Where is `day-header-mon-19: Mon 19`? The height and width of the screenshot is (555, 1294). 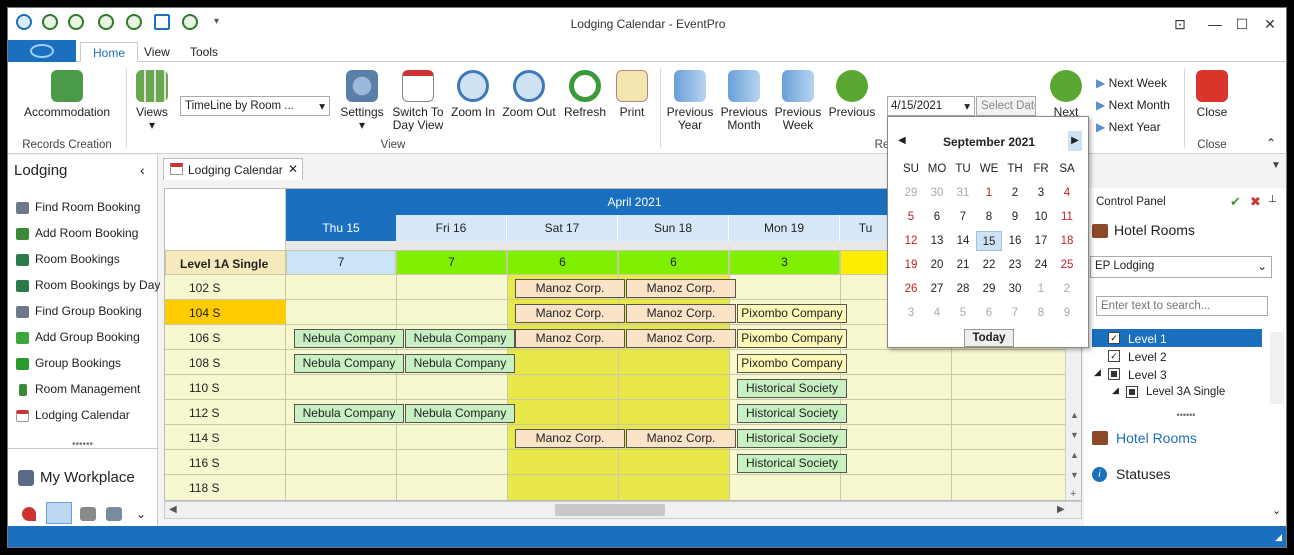
day-header-mon-19: Mon 19 is located at coordinates (784, 228).